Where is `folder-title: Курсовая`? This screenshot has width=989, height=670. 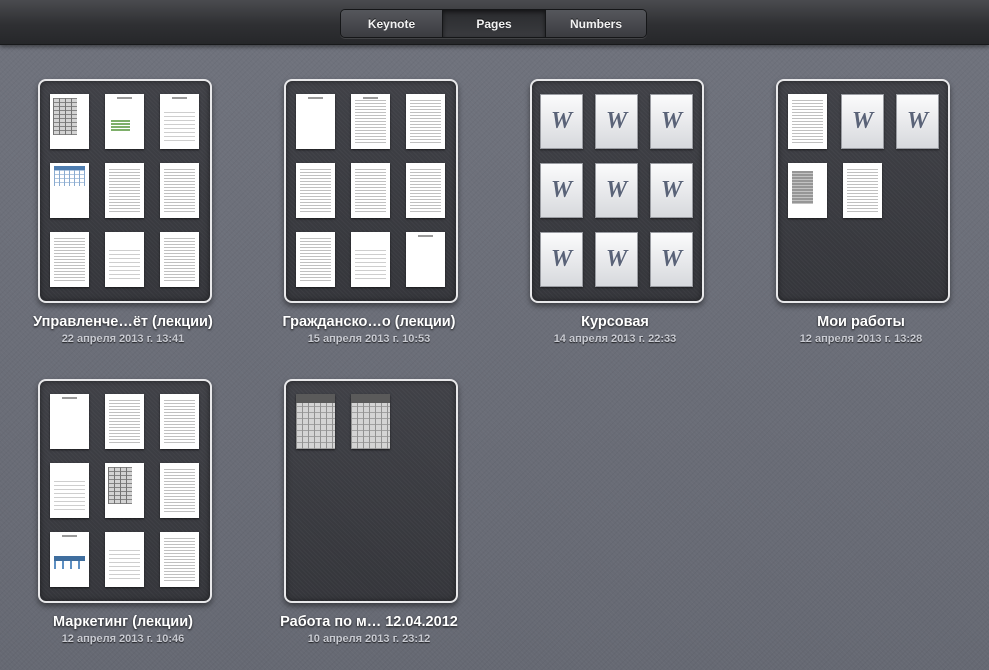 folder-title: Курсовая is located at coordinates (615, 322).